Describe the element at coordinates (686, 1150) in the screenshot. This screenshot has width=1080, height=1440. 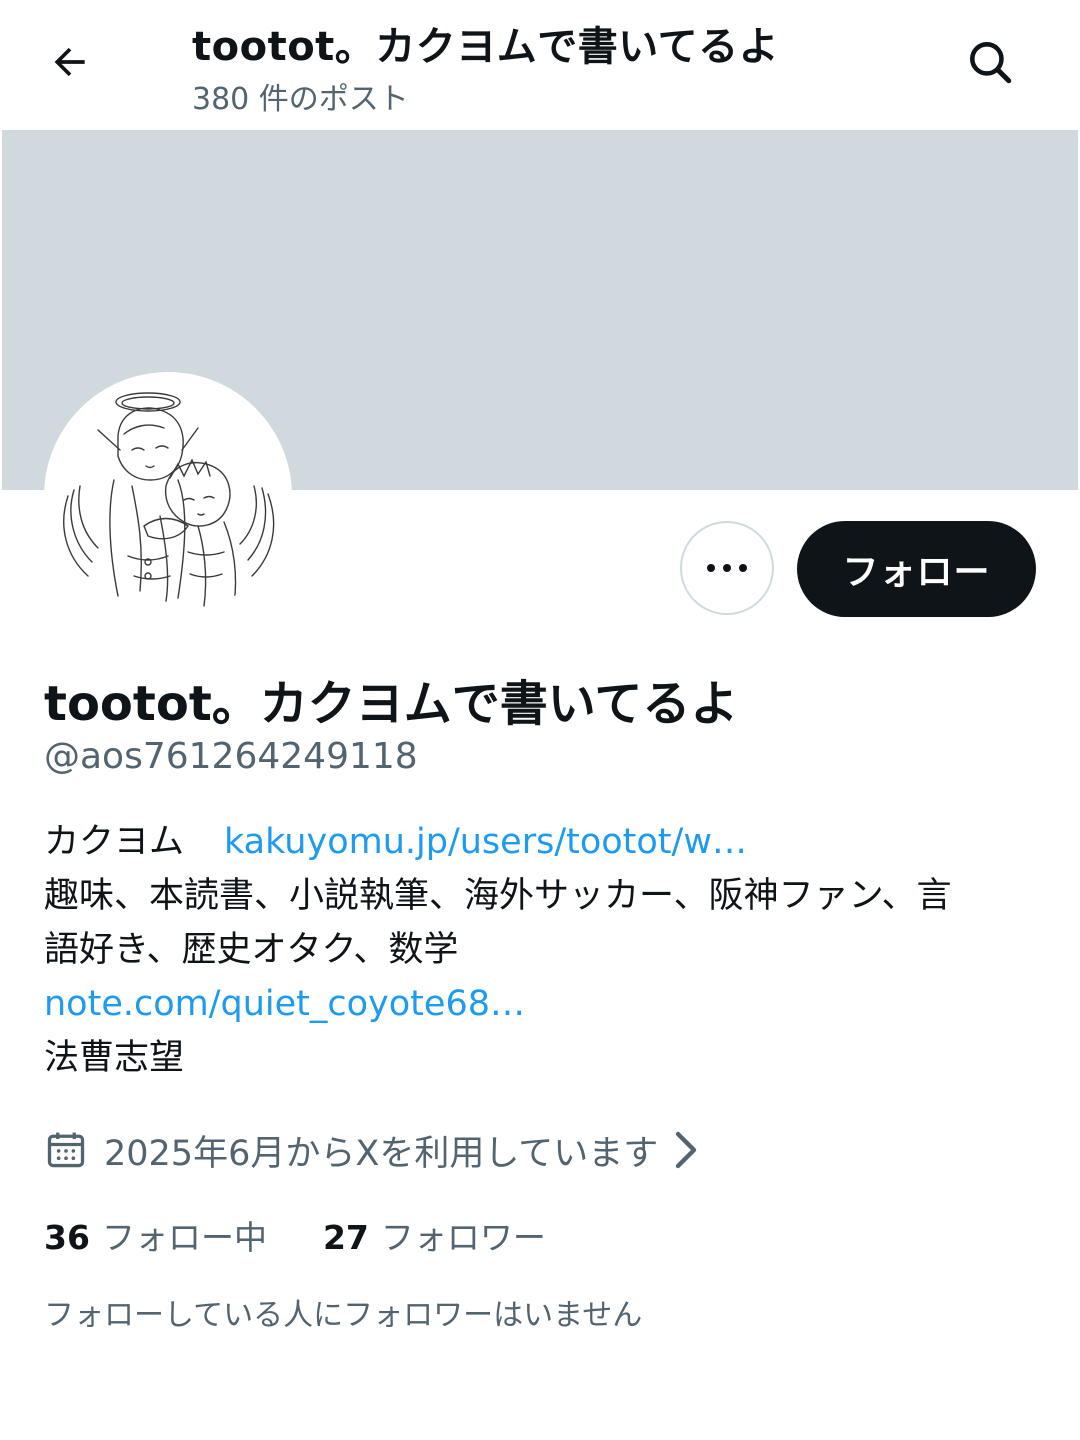
I see `chevron-right-icon` at that location.